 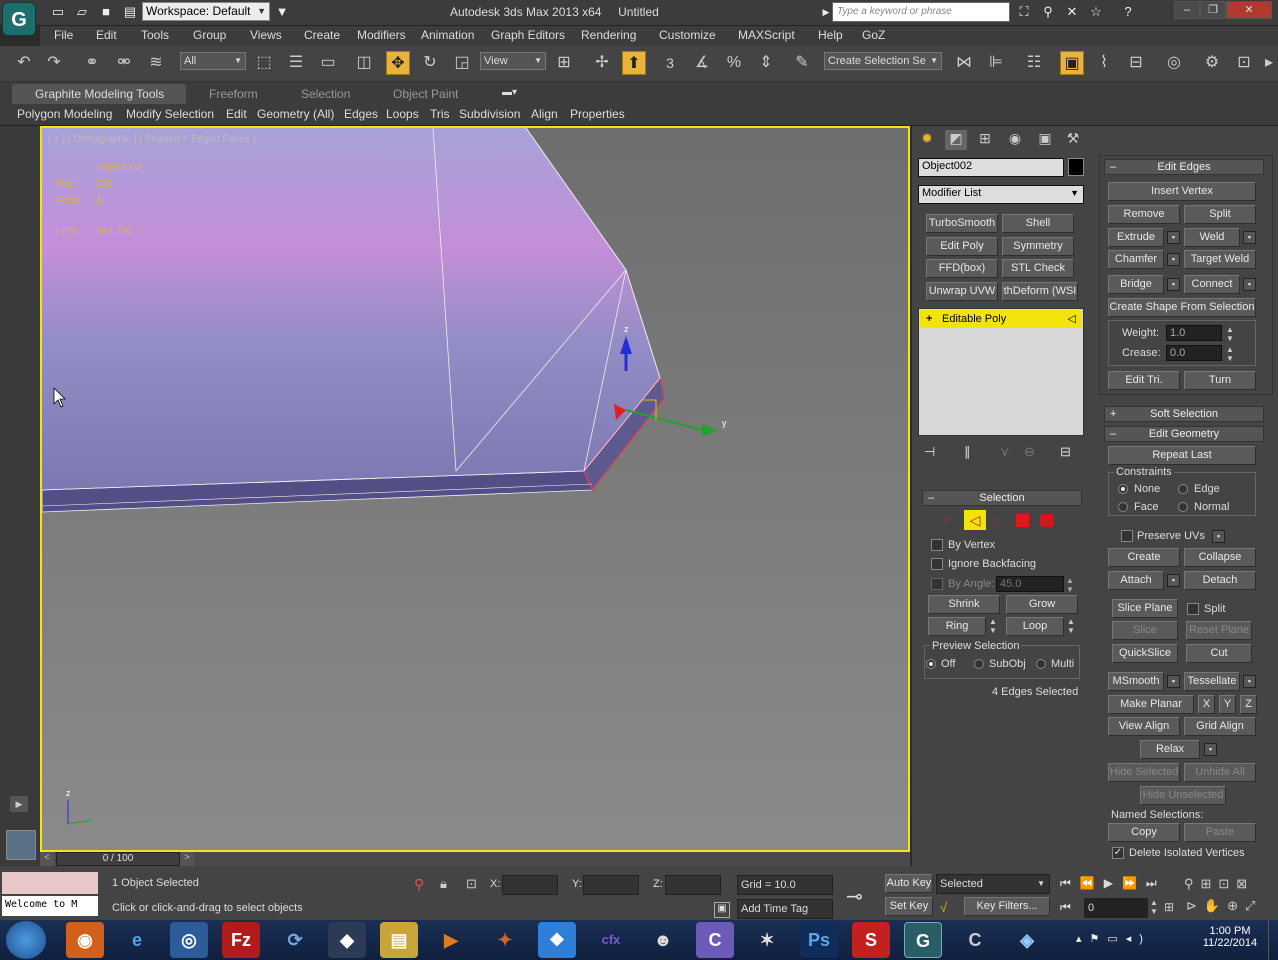 I want to click on soft-selection-header: + Soft Selection, so click(x=1184, y=414).